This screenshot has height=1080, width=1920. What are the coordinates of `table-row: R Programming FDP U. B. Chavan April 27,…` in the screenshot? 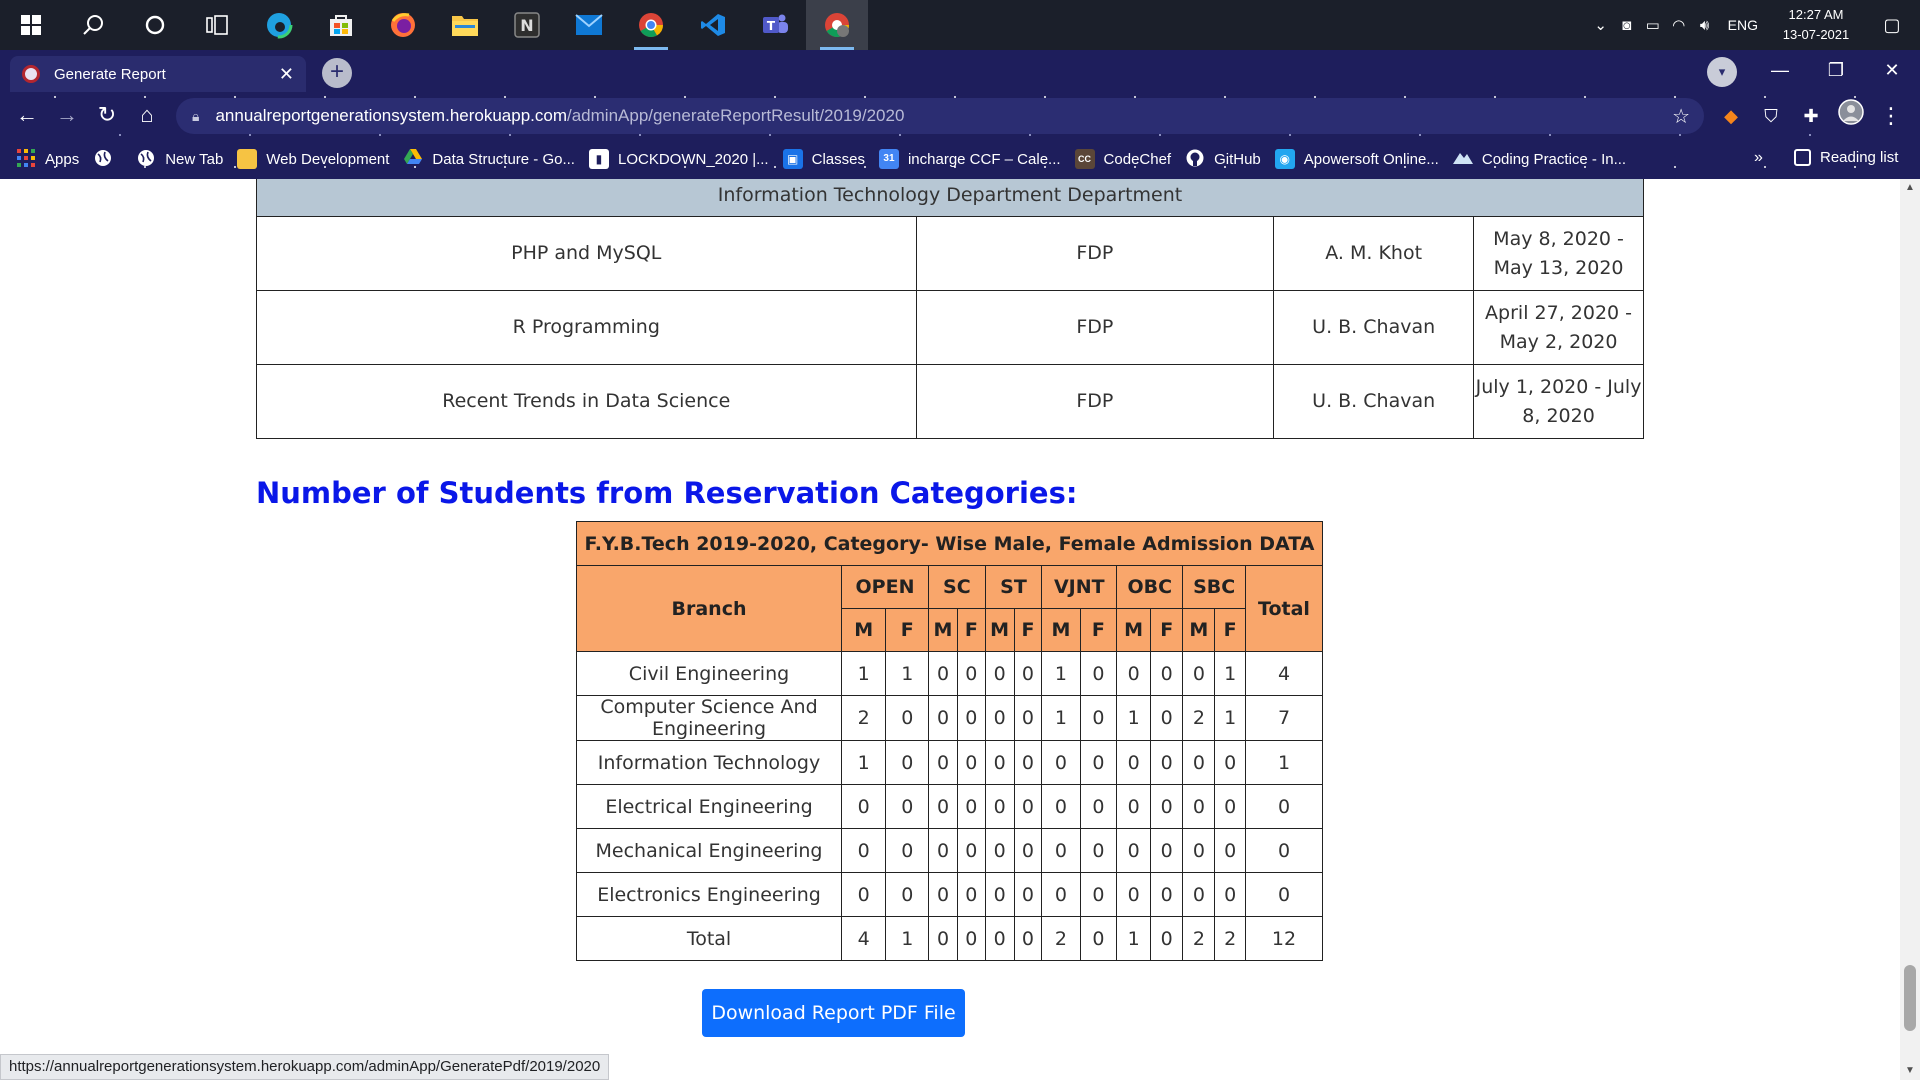 It's located at (950, 327).